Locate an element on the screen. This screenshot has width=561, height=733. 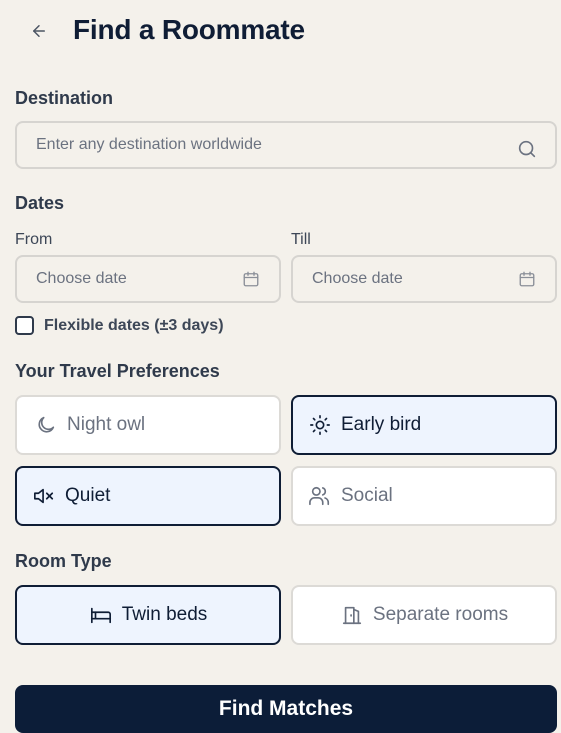
room-separate-rooms-label: Separate rooms is located at coordinates (440, 614).